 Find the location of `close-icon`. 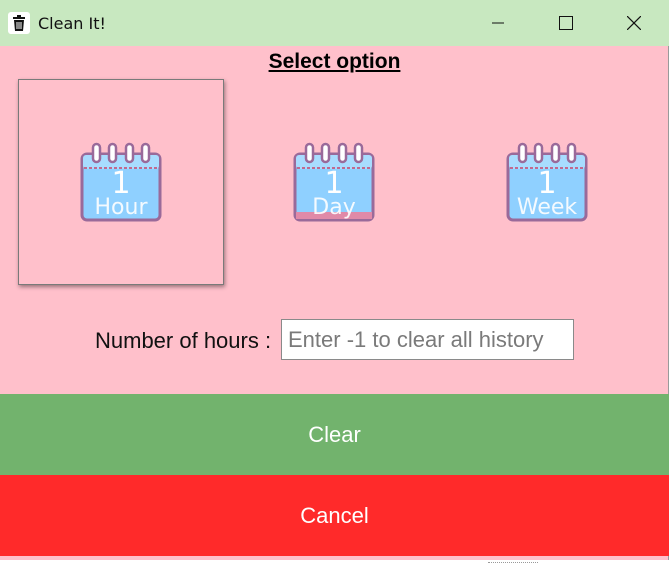

close-icon is located at coordinates (634, 23).